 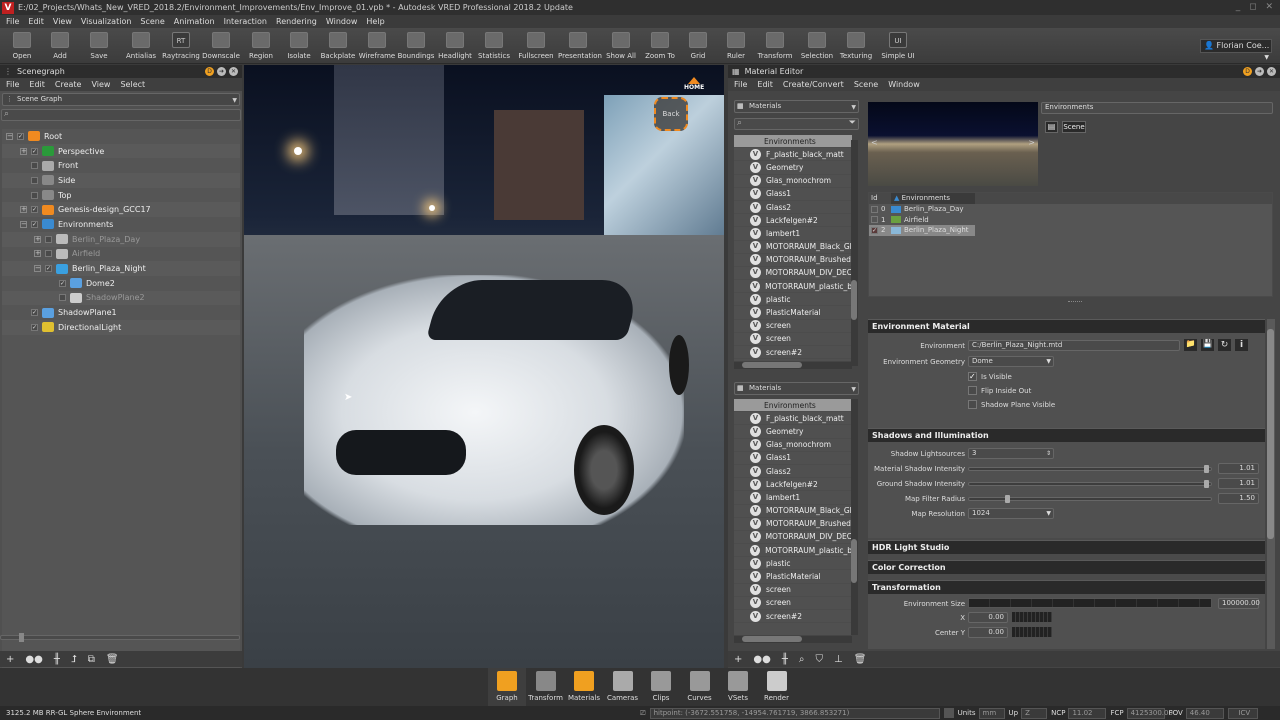 I want to click on find-icon: ⌕, so click(x=802, y=659).